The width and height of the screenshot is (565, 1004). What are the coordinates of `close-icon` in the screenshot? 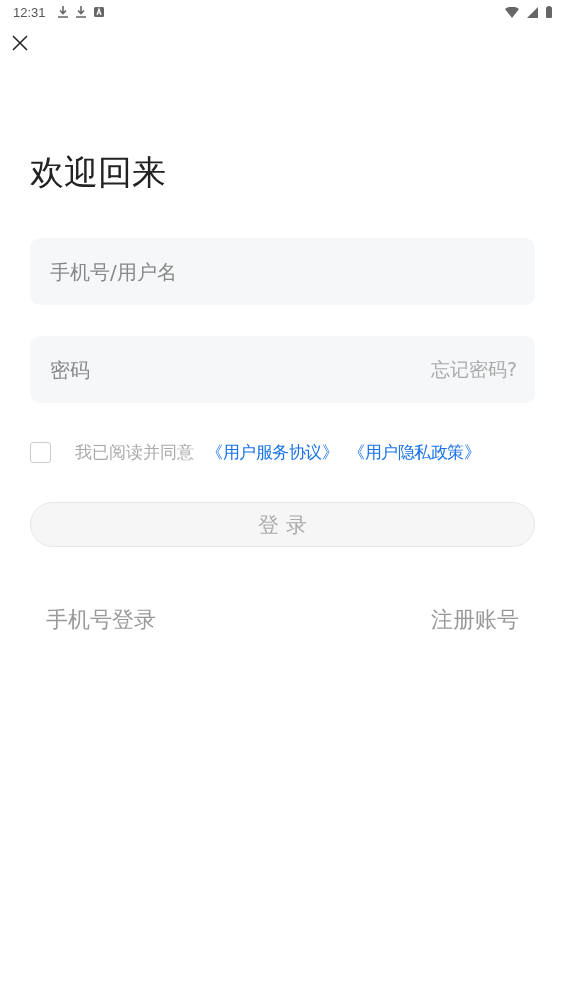 It's located at (20, 43).